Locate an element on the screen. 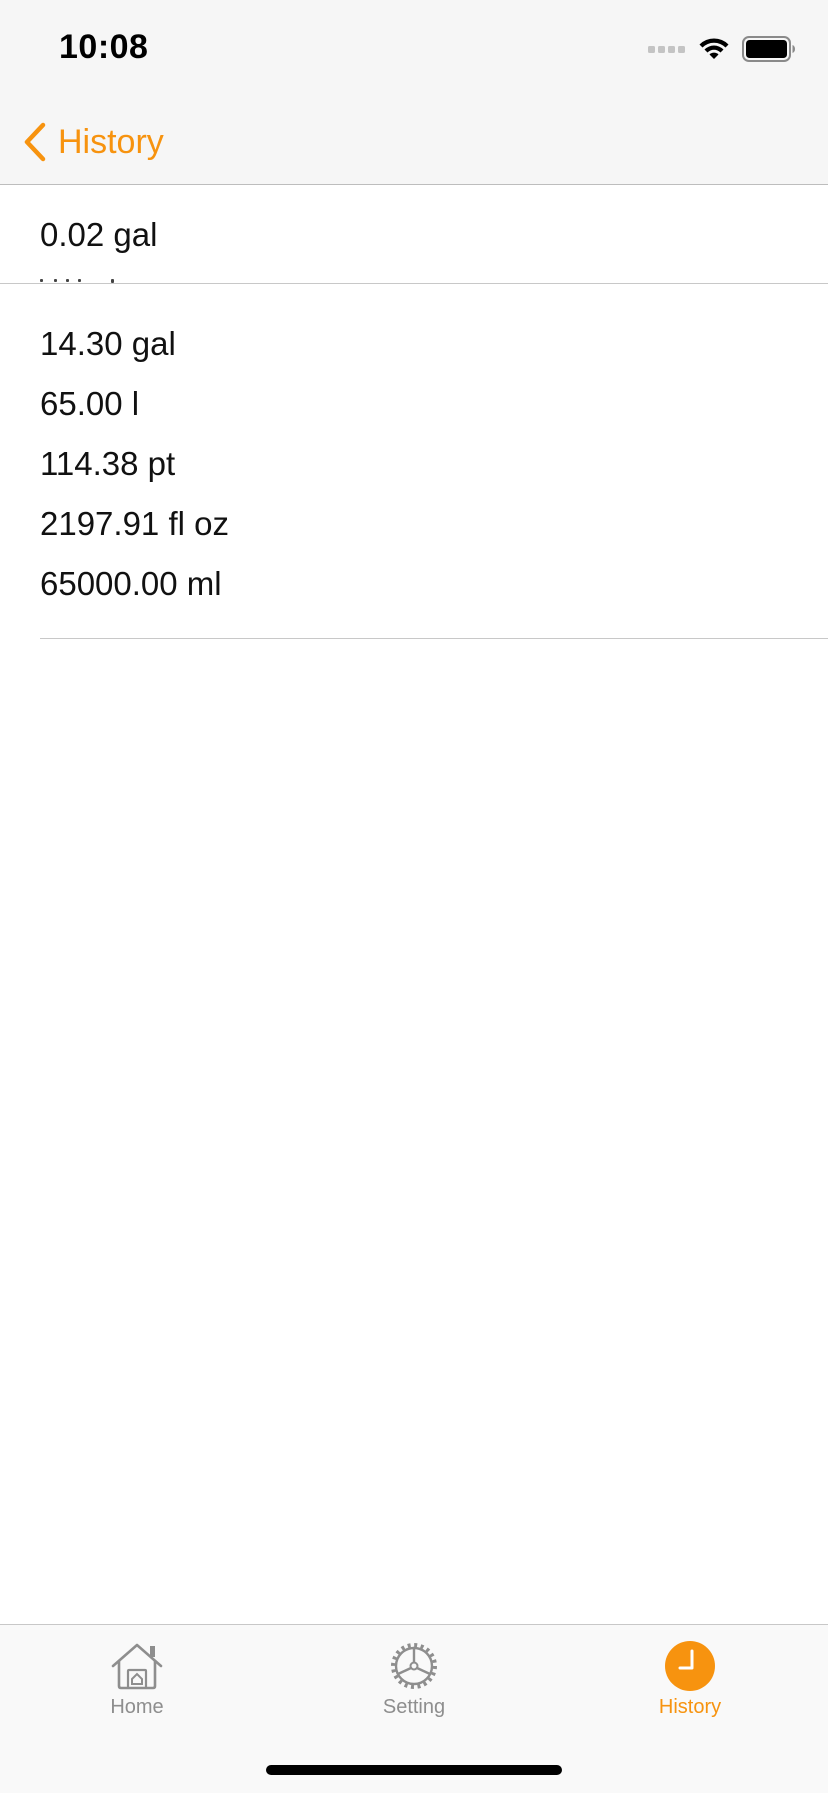 Image resolution: width=828 pixels, height=1793 pixels. tab-home: Home is located at coordinates (137, 1685).